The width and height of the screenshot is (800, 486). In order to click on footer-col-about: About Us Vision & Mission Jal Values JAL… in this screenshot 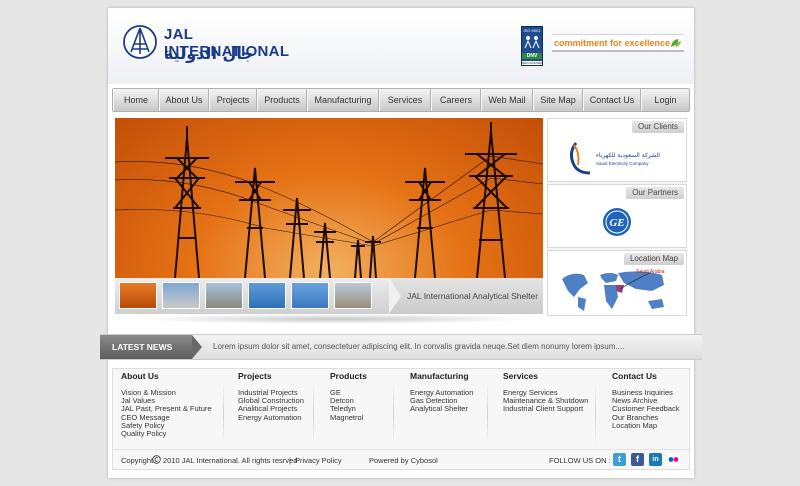, I will do `click(166, 404)`.